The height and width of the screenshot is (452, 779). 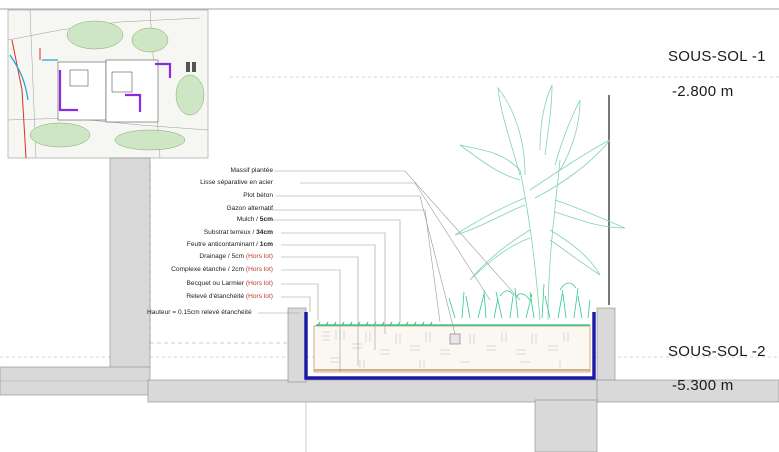 What do you see at coordinates (258, 195) in the screenshot?
I see `callout-concrete-plot: Plot béton` at bounding box center [258, 195].